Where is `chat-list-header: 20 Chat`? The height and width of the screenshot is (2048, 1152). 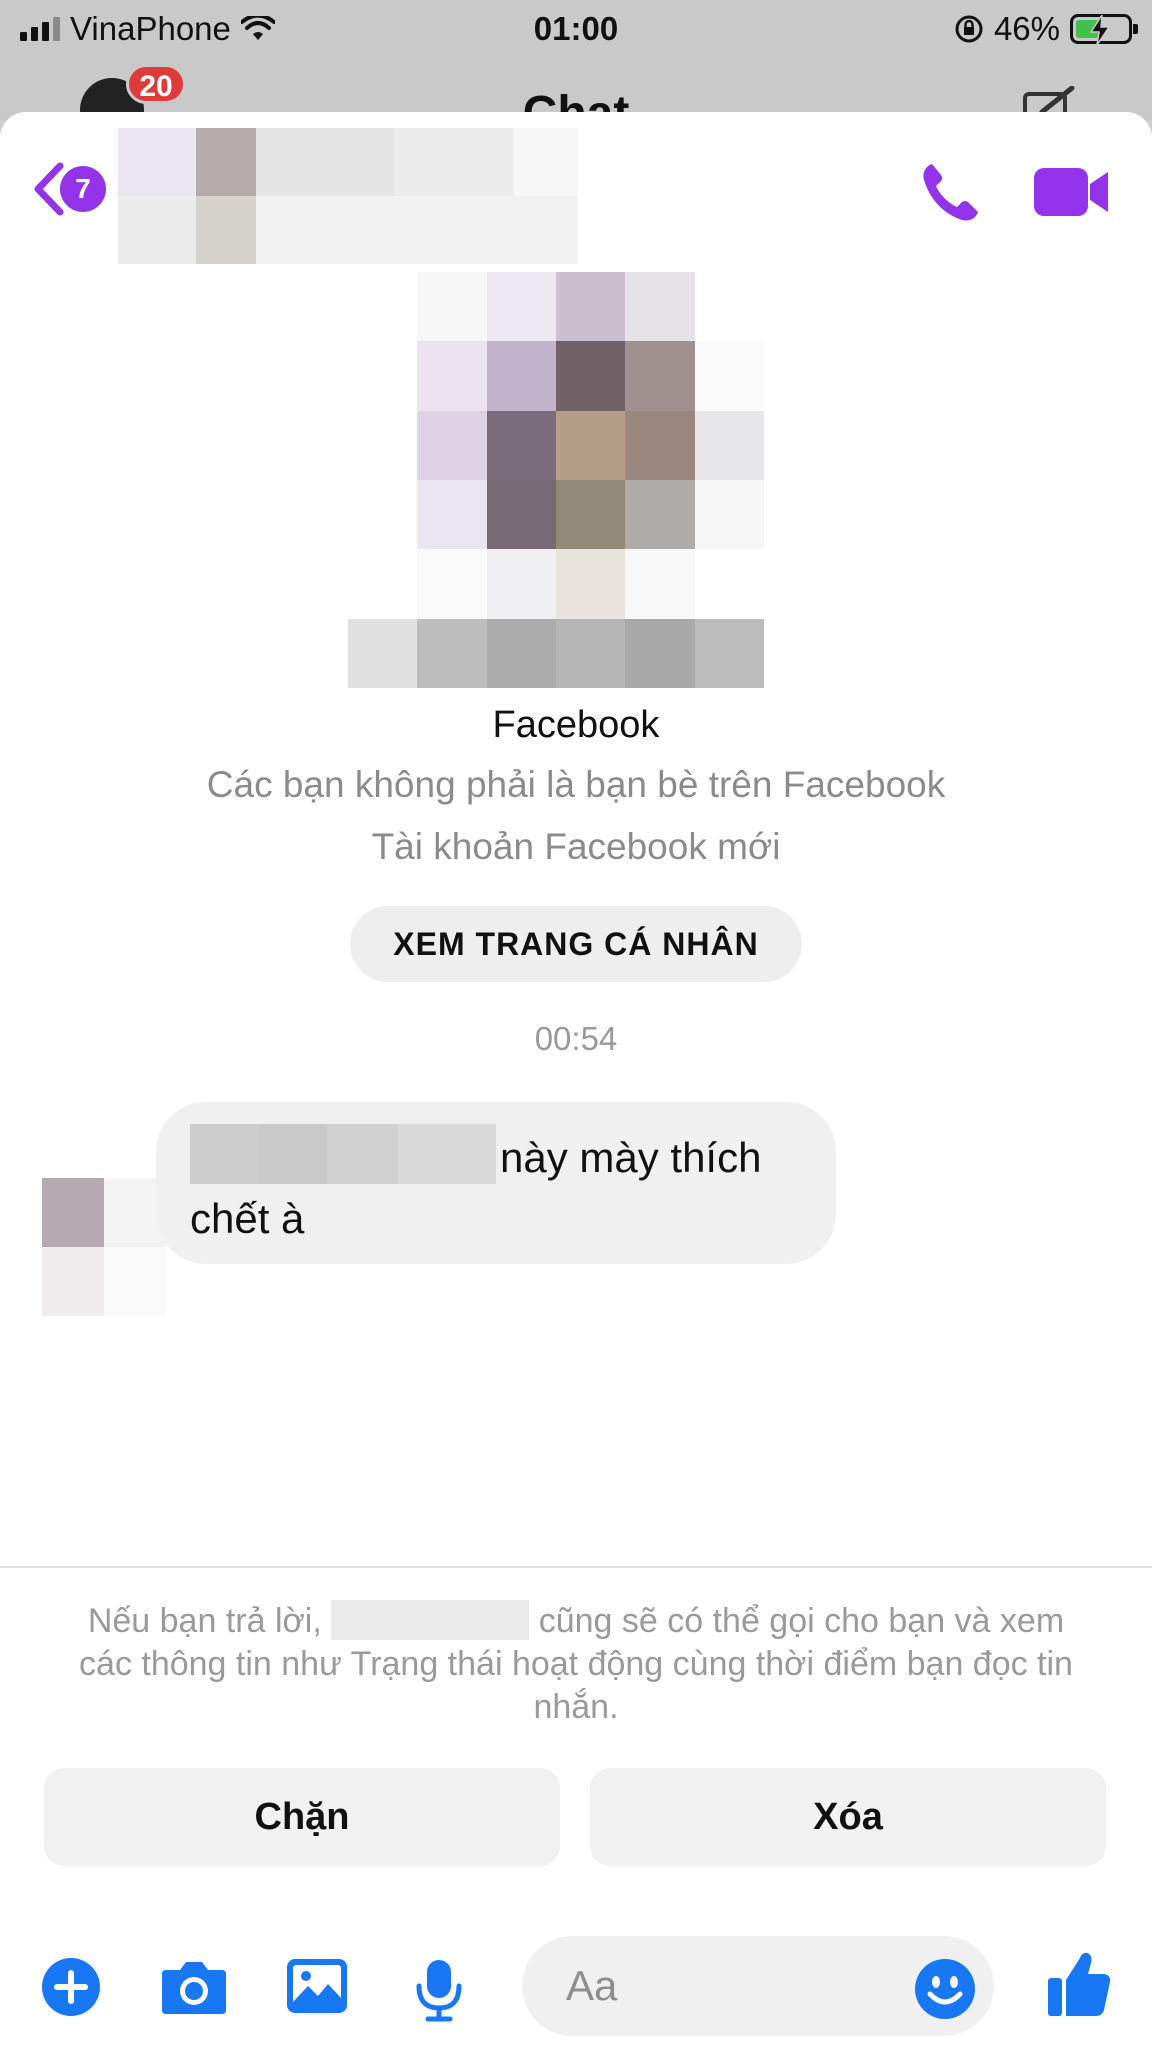 chat-list-header: 20 Chat is located at coordinates (576, 101).